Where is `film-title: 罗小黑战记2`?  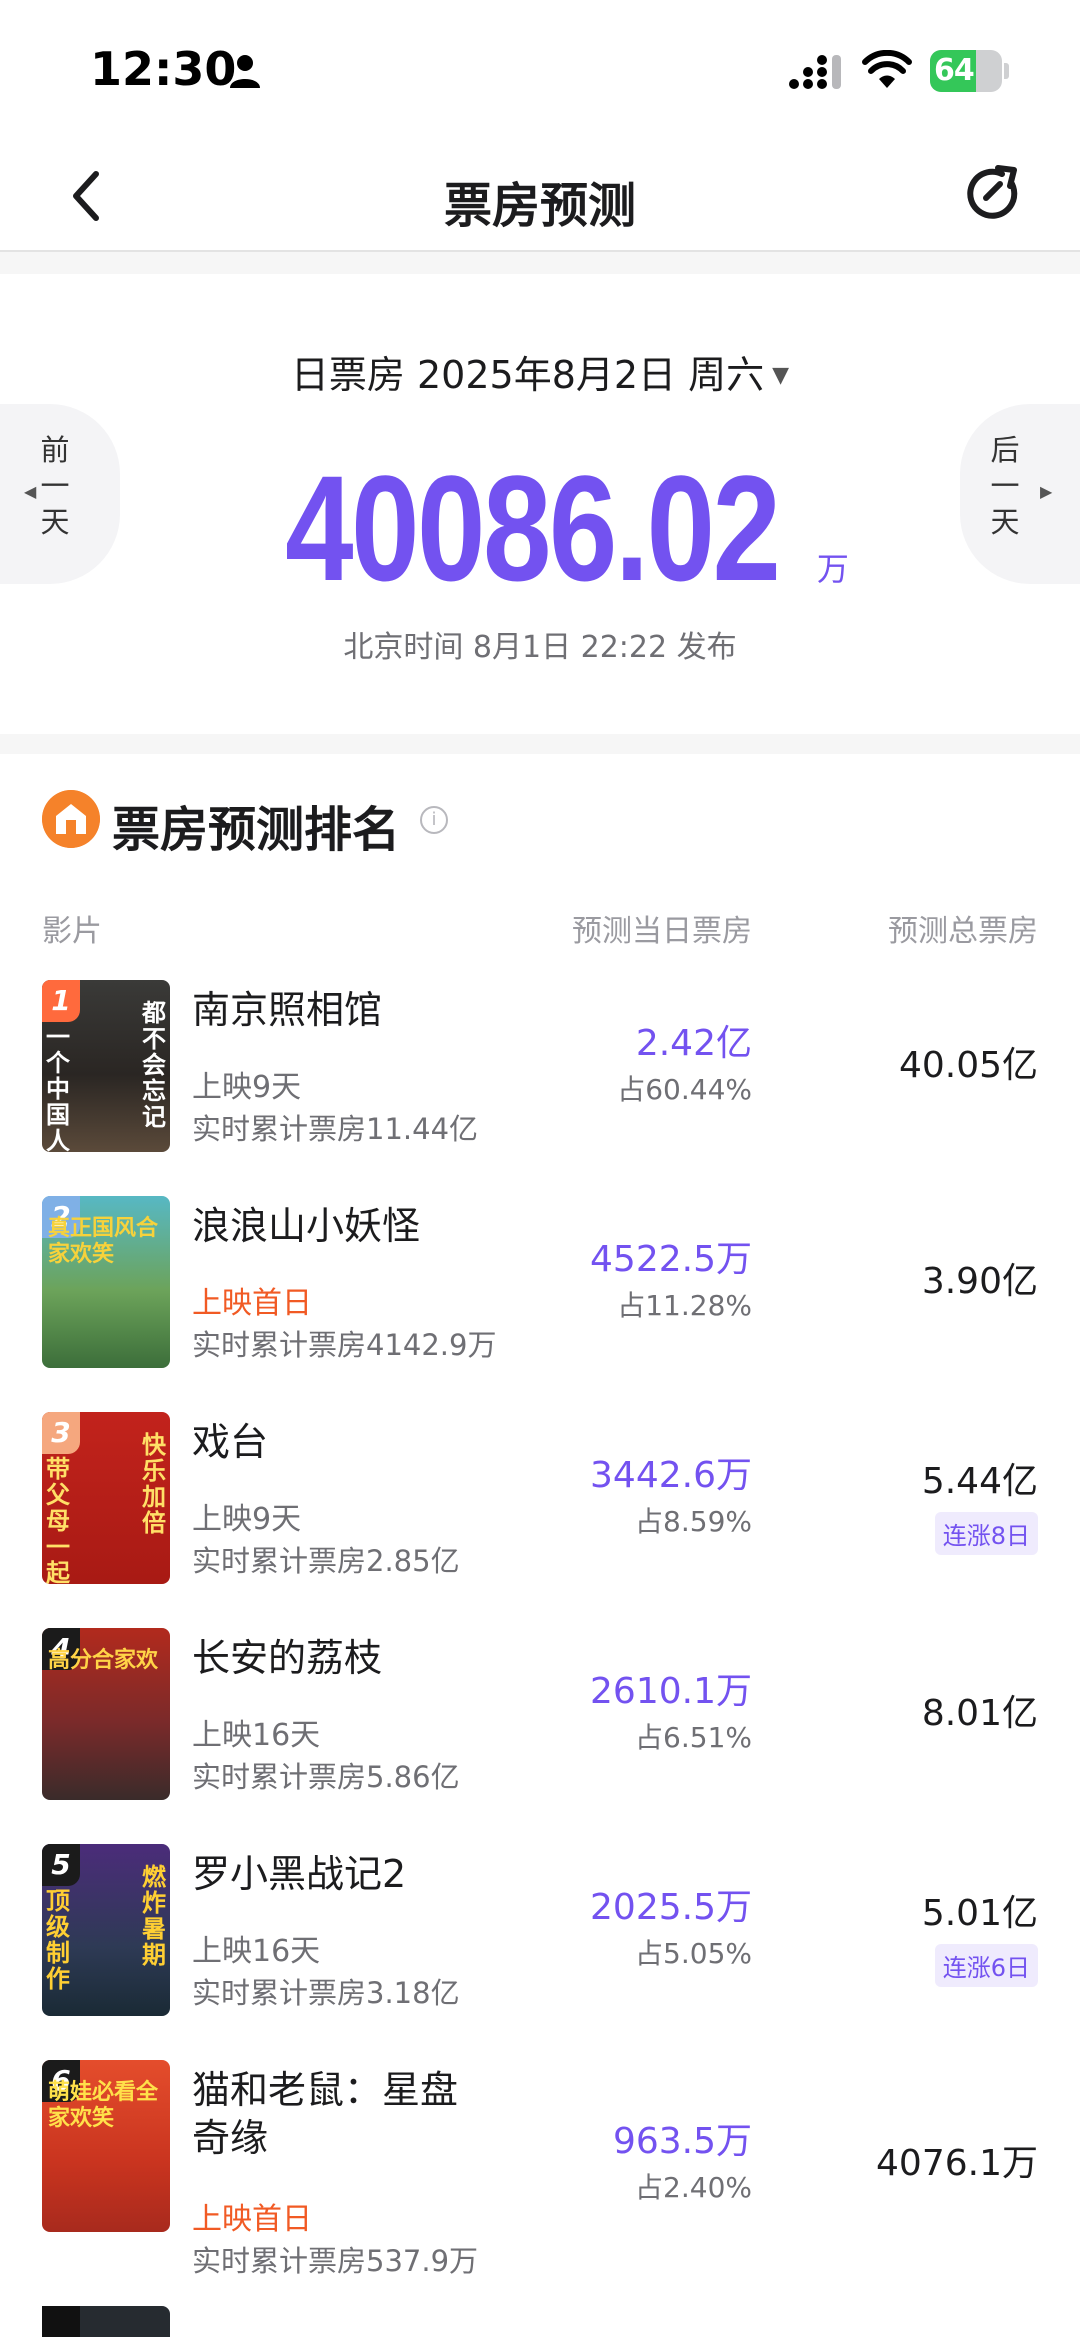
film-title: 罗小黑战记2 is located at coordinates (342, 1874).